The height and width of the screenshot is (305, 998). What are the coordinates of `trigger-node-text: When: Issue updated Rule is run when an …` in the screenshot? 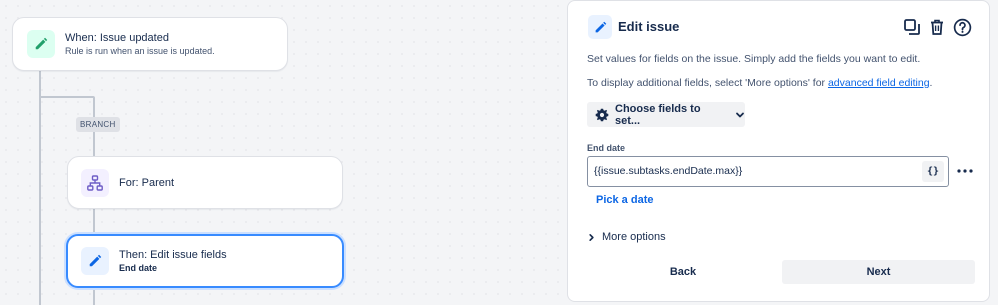 It's located at (140, 44).